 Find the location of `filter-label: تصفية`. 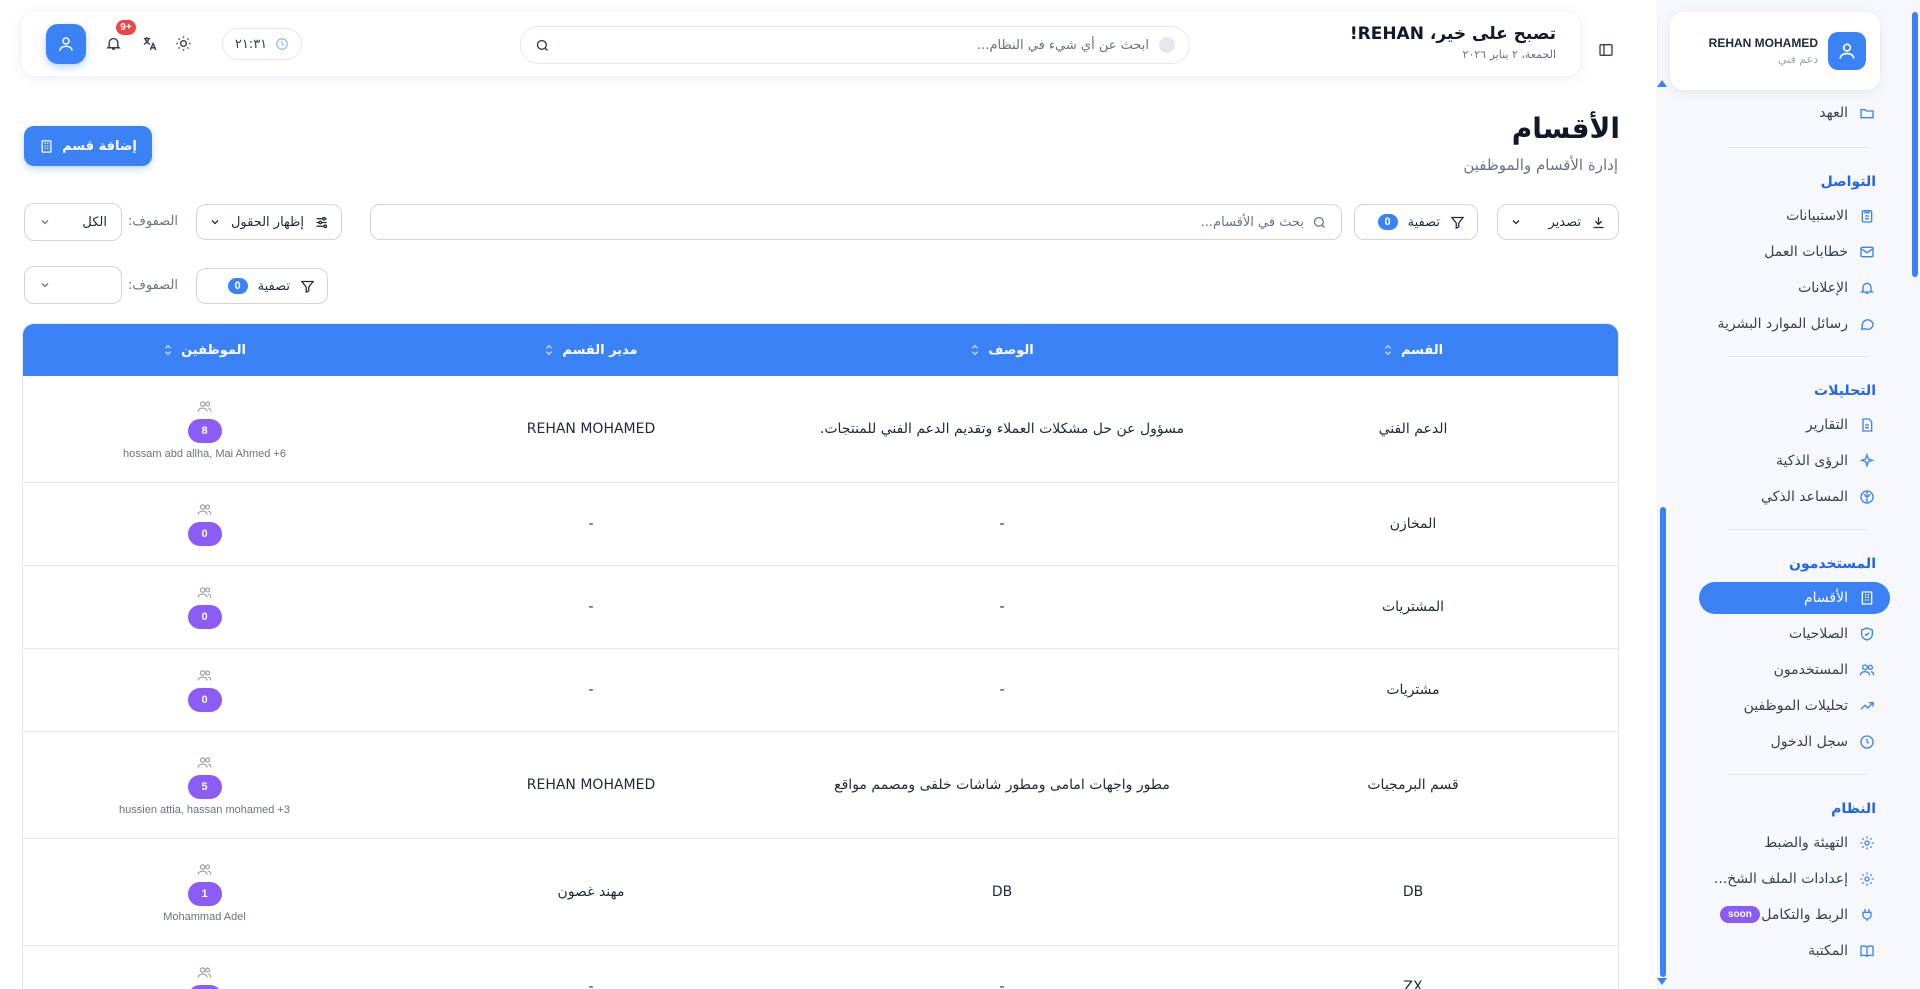

filter-label: تصفية is located at coordinates (1423, 222).